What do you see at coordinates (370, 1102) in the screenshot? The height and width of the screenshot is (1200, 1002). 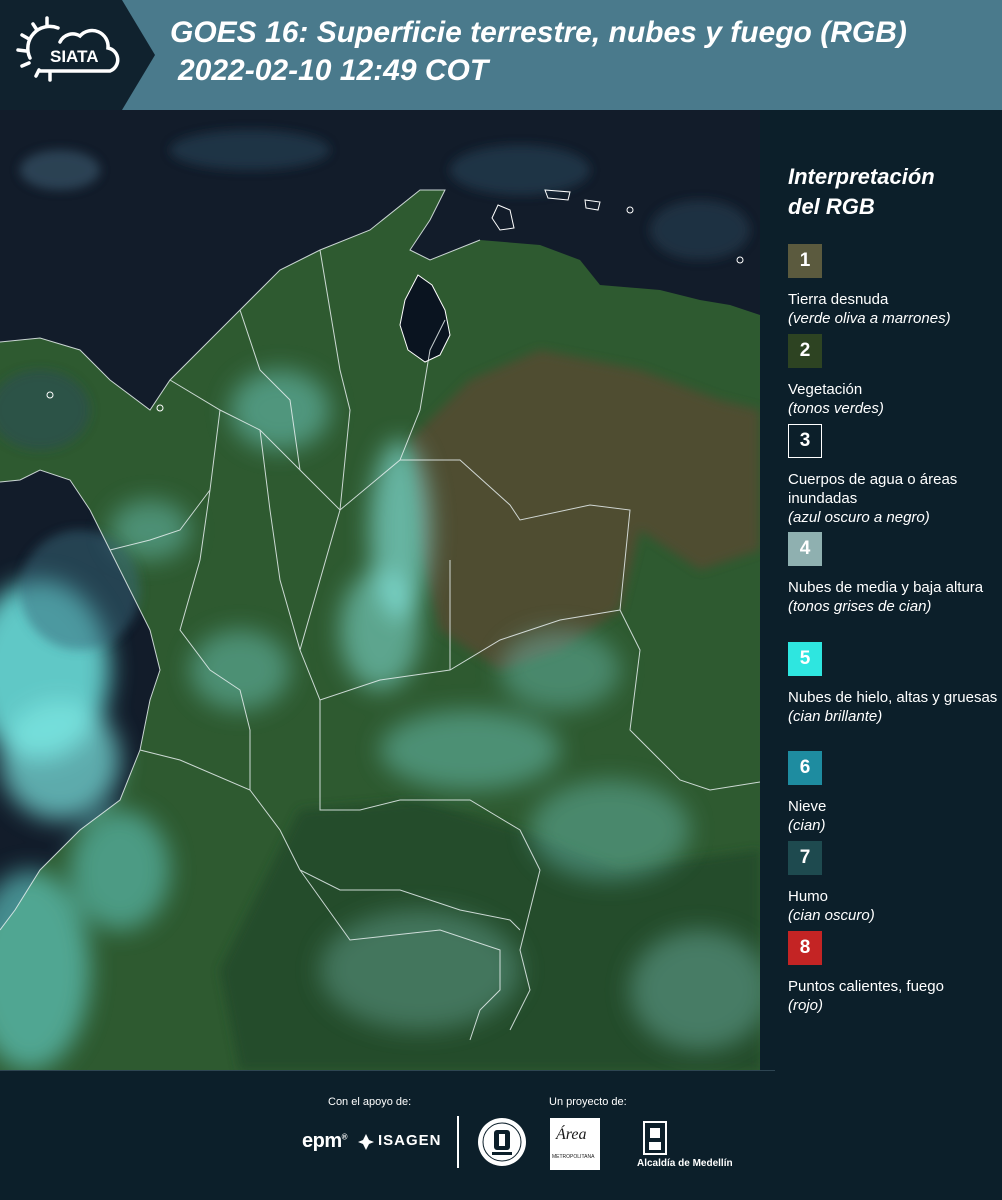 I see `support-label: Con el apoyo de:` at bounding box center [370, 1102].